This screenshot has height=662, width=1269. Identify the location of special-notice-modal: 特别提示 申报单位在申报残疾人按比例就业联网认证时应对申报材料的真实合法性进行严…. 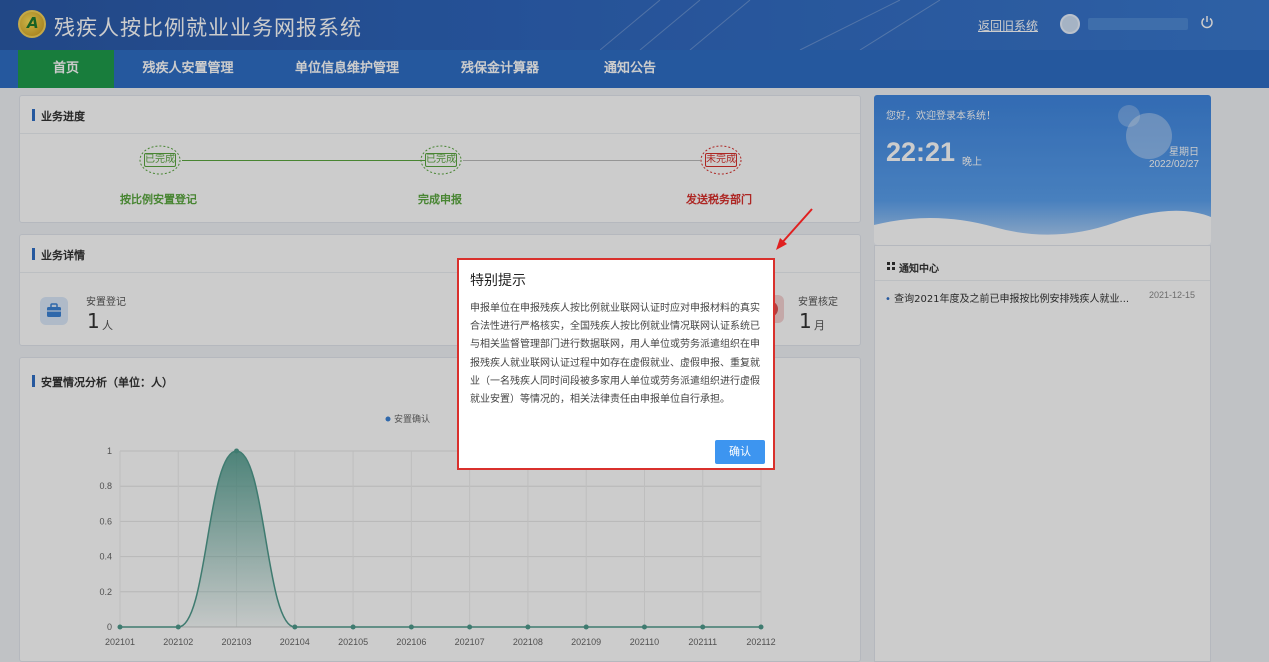
(616, 364).